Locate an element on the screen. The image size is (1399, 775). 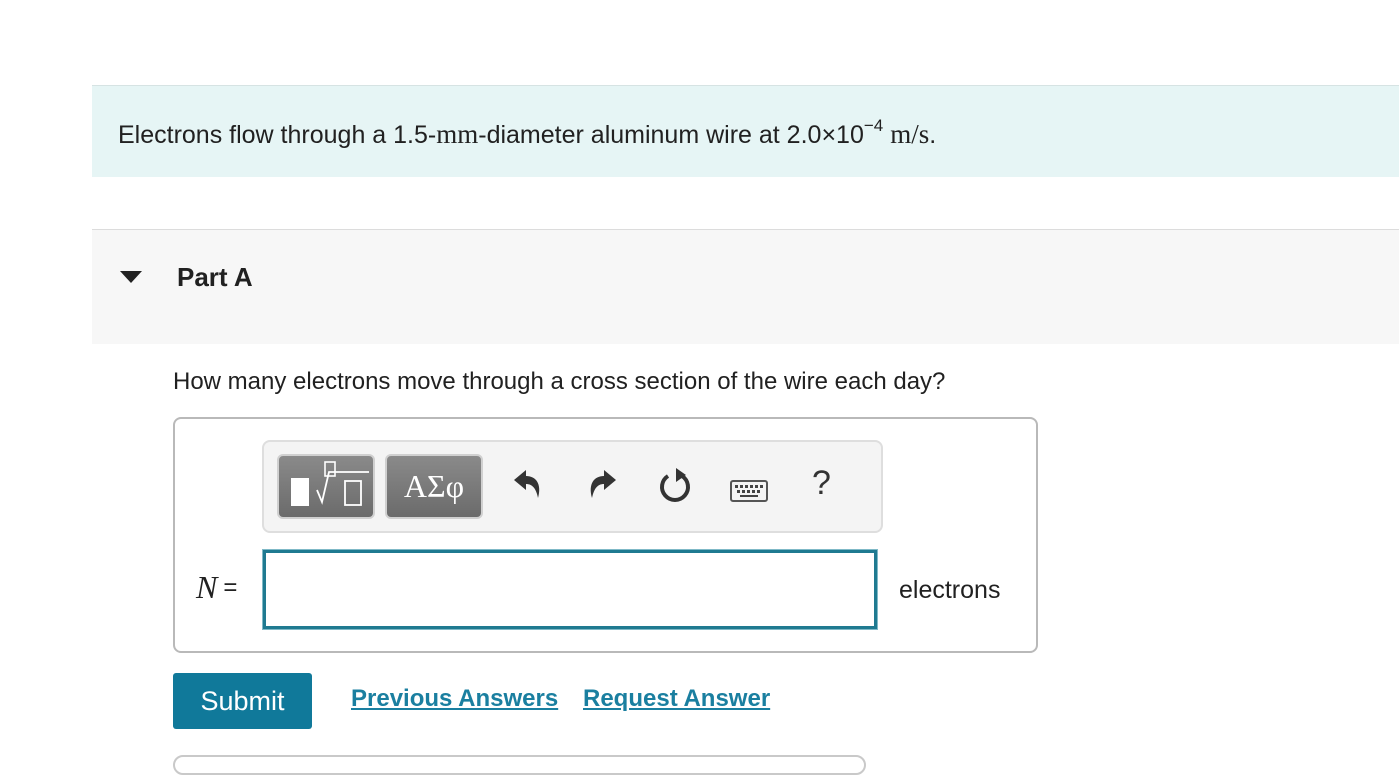
undo-button is located at coordinates (528, 486).